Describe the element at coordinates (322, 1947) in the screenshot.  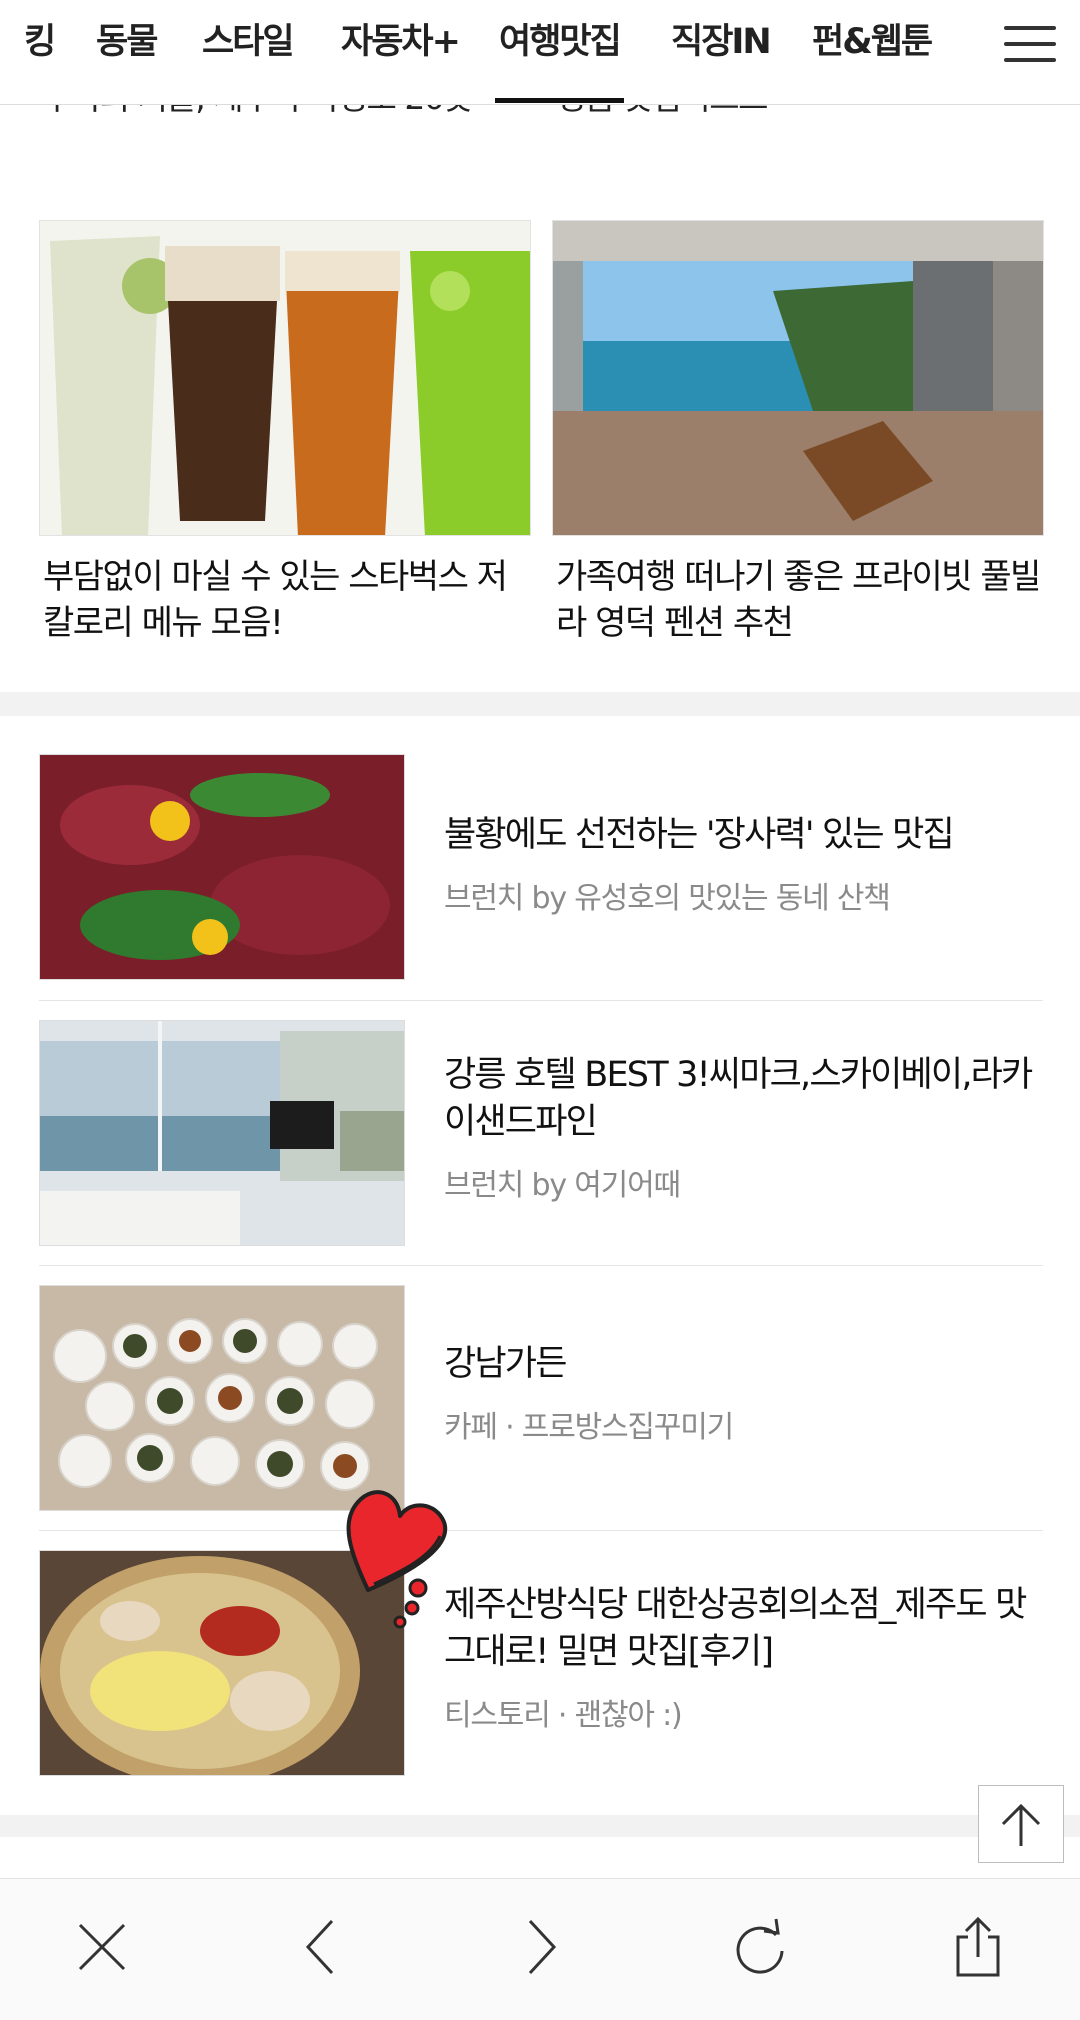
I see `back-icon` at that location.